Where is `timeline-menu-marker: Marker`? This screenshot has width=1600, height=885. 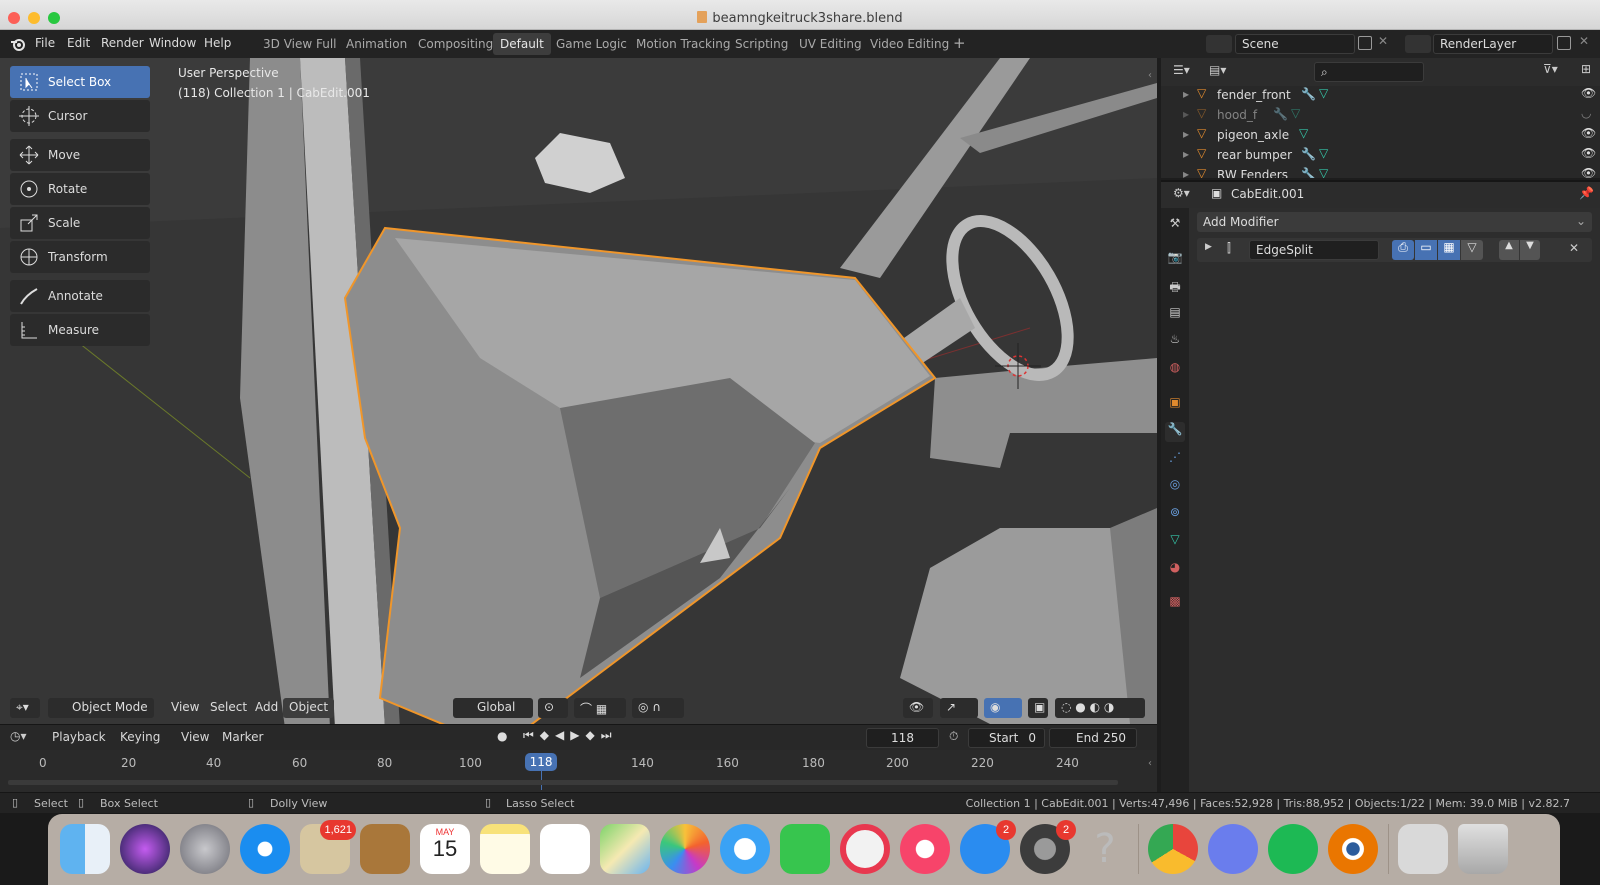 timeline-menu-marker: Marker is located at coordinates (242, 737).